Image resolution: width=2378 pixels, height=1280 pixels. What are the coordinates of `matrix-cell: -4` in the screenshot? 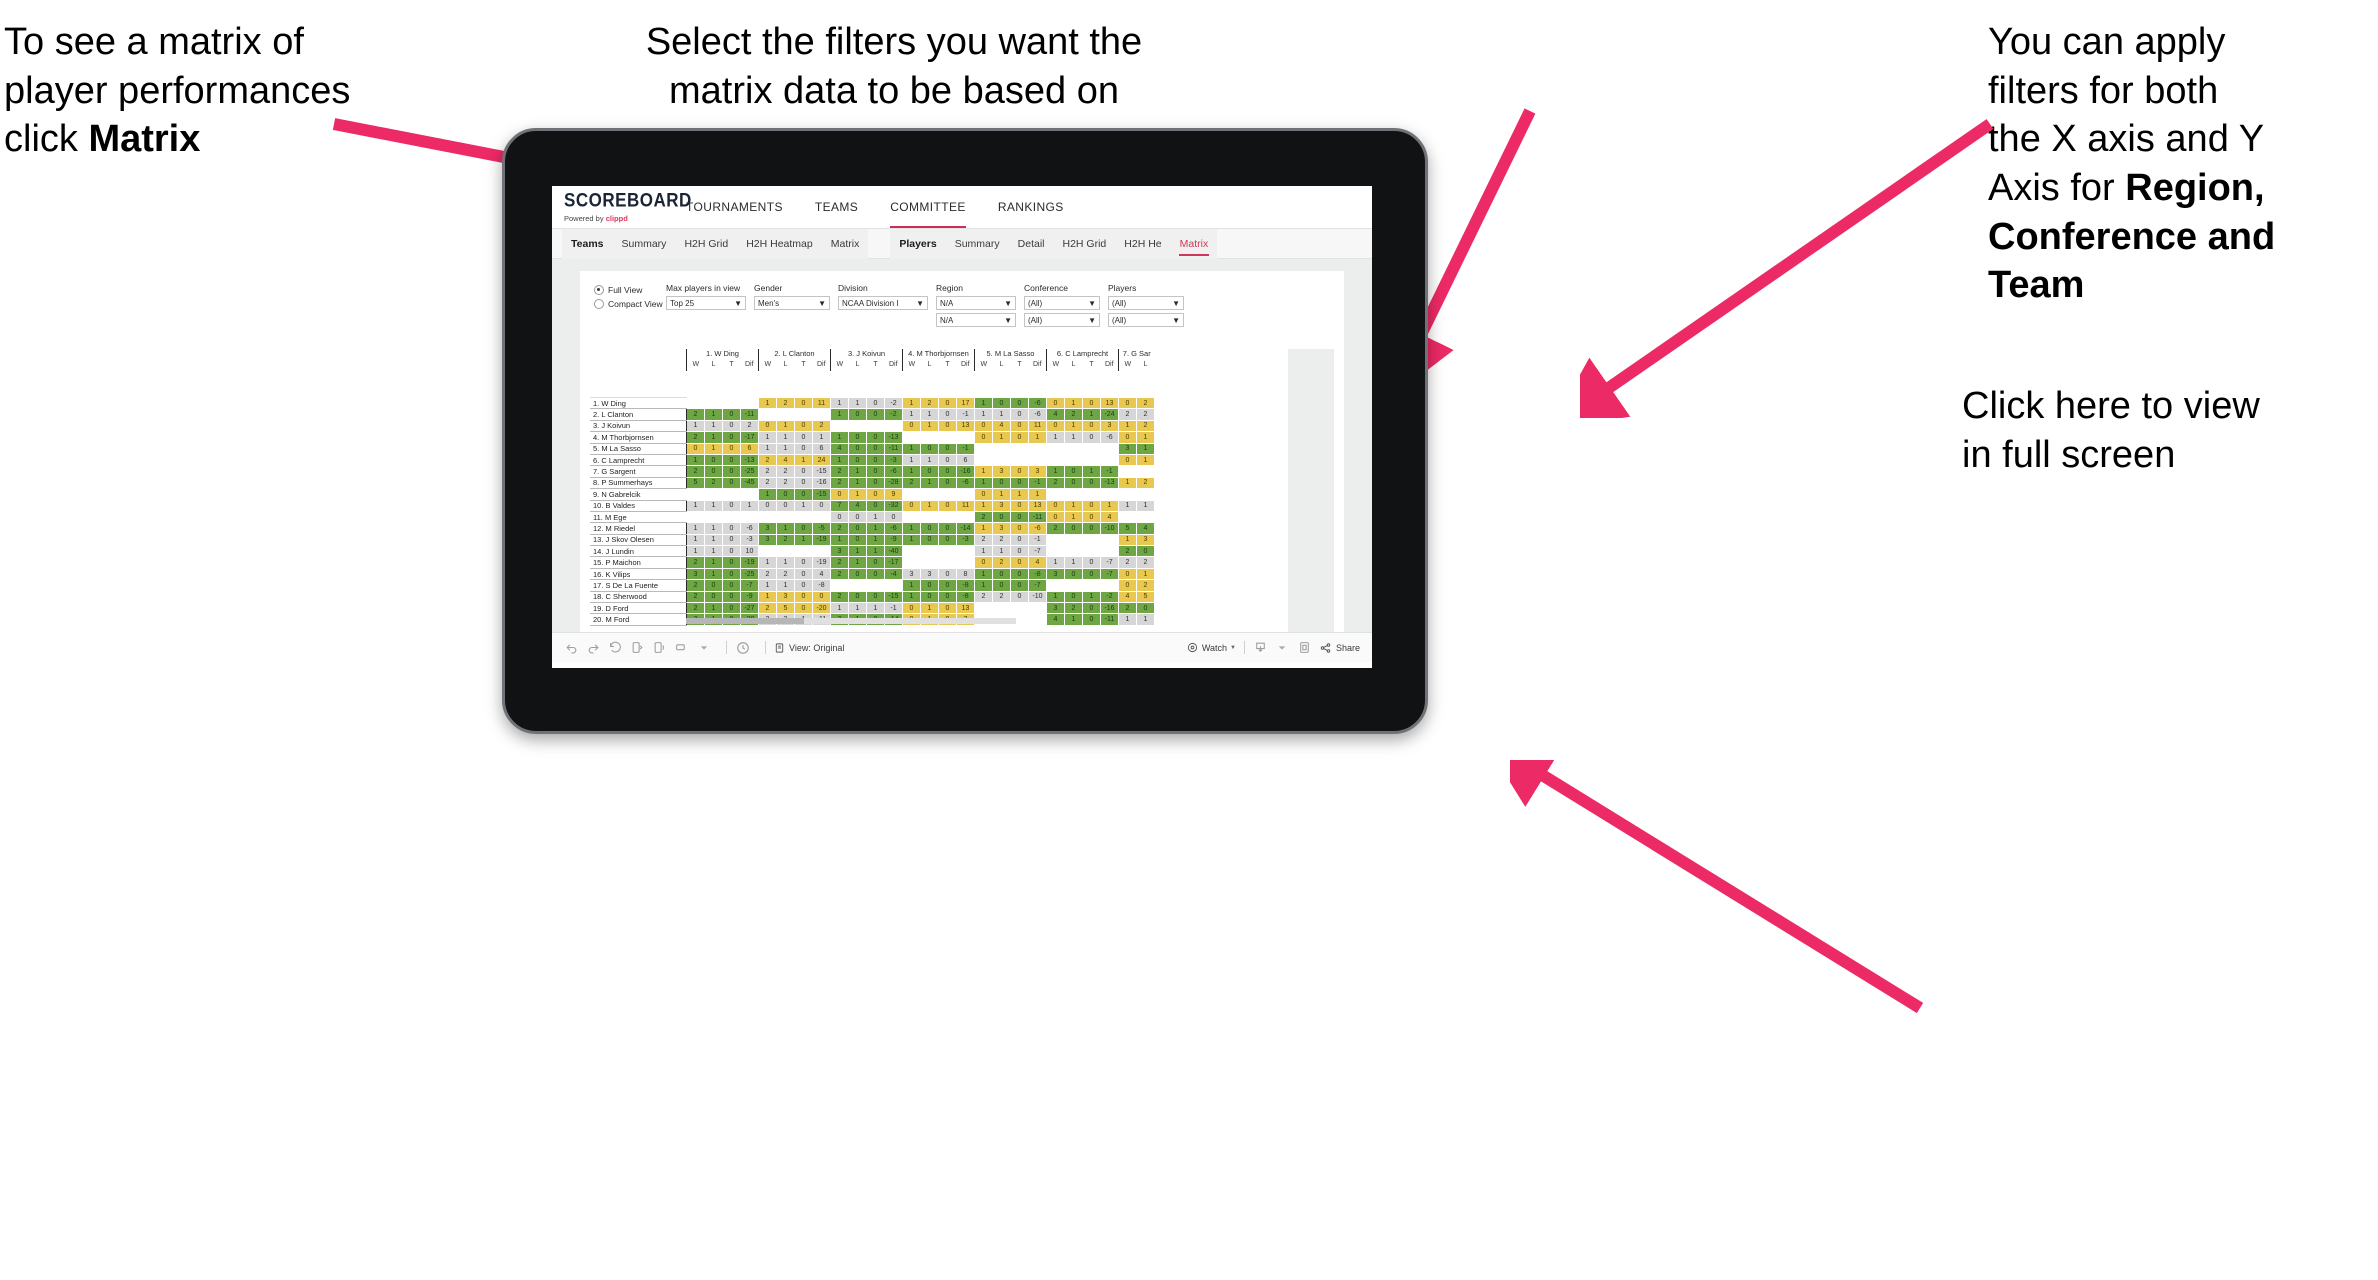 It's located at (893, 574).